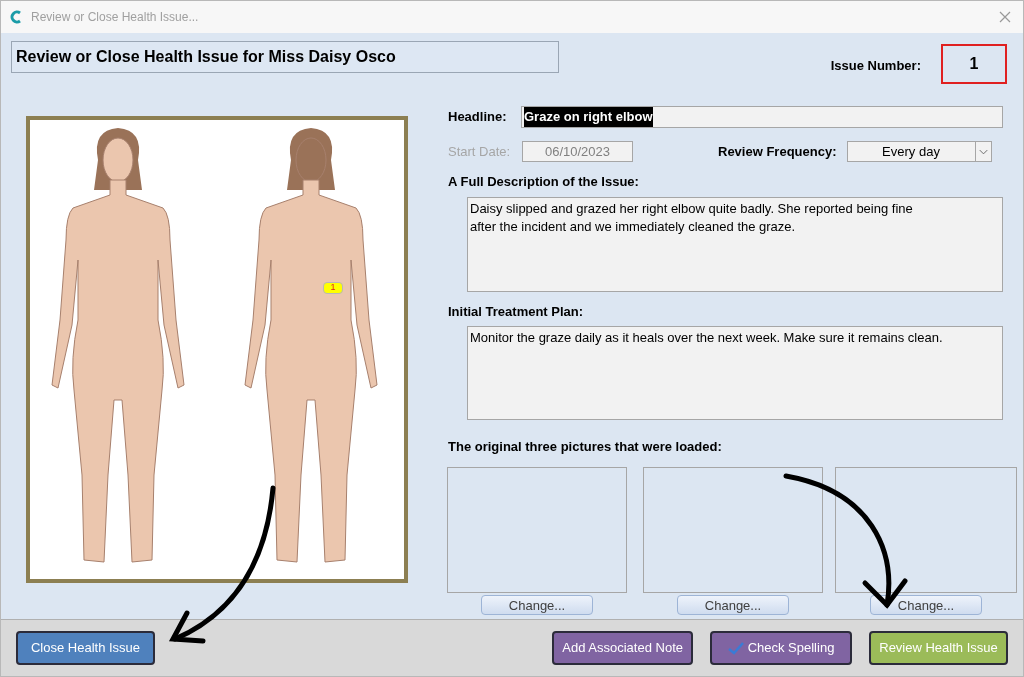  What do you see at coordinates (1005, 17) in the screenshot?
I see `close-icon` at bounding box center [1005, 17].